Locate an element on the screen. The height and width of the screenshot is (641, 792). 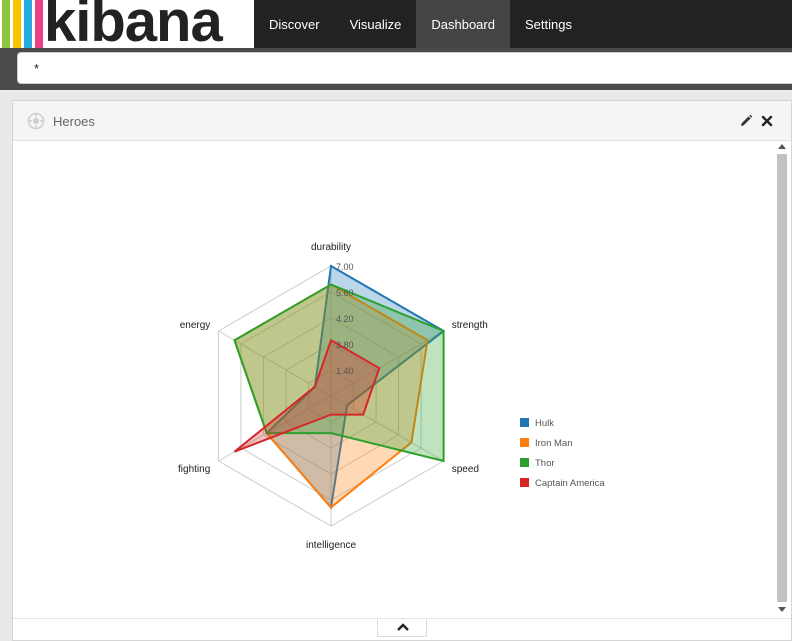
scale-label: 2.80 is located at coordinates (345, 345).